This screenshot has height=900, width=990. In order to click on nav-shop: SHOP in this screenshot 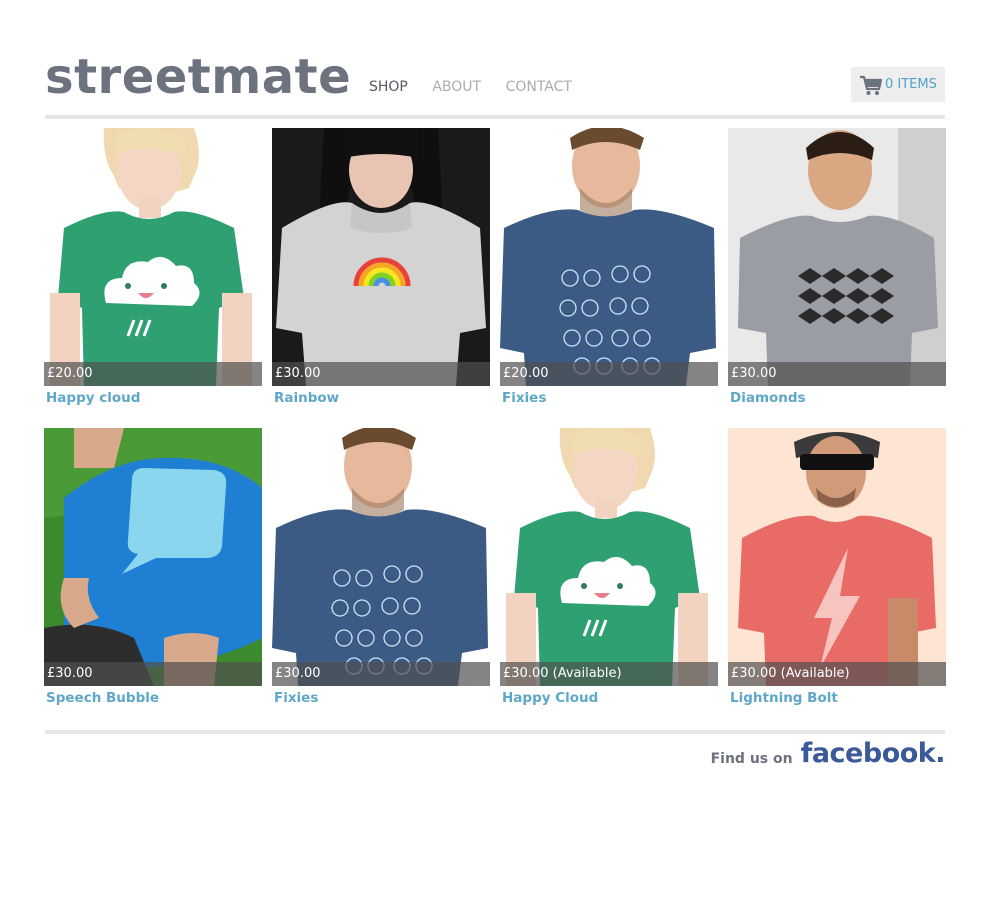, I will do `click(388, 87)`.